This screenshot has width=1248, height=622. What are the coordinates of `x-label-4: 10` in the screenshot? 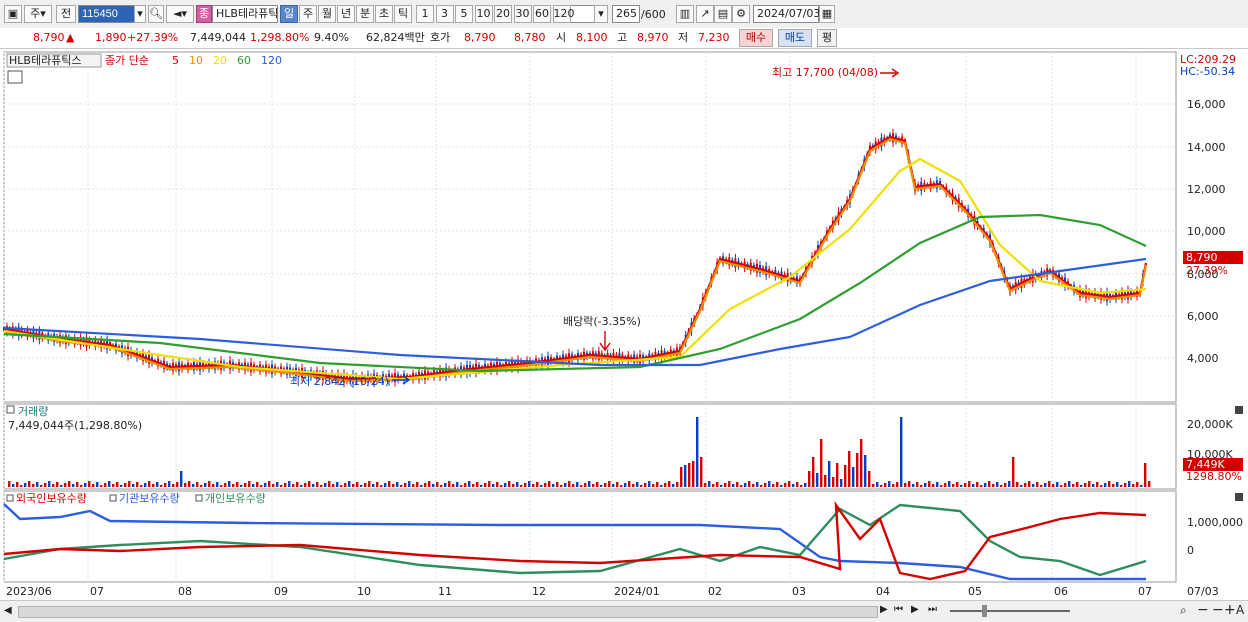 It's located at (364, 591).